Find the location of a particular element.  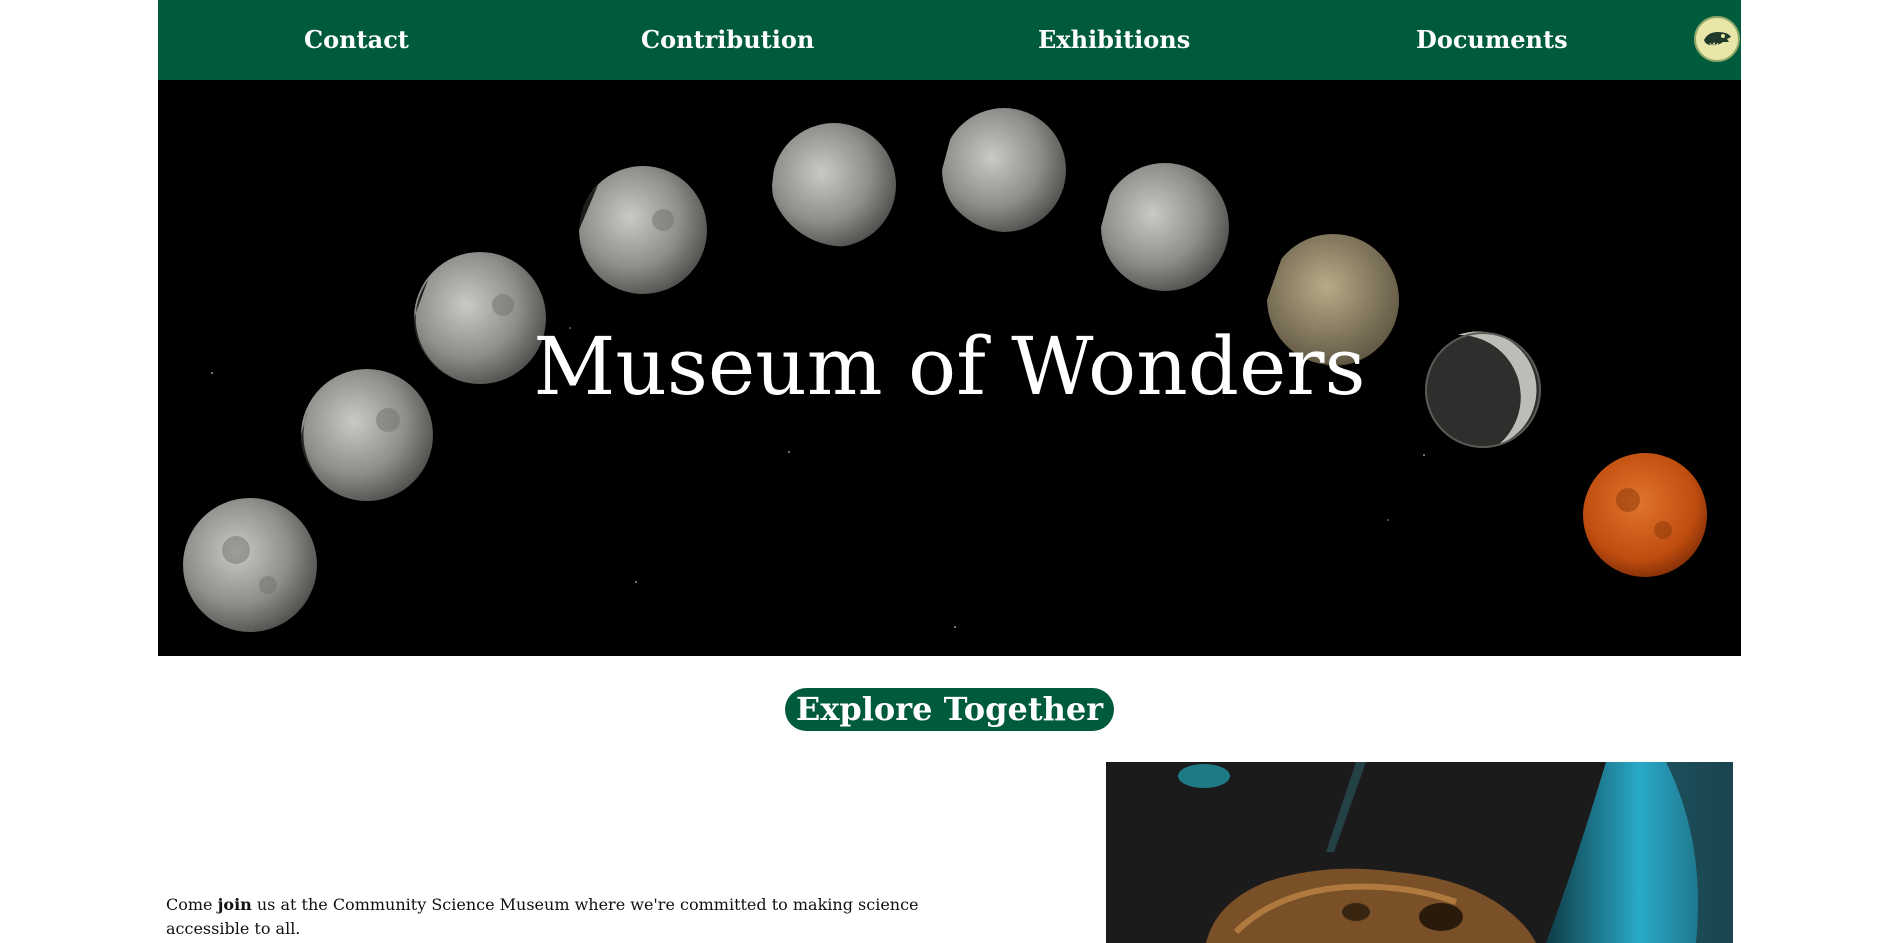

nav-link-exhibitions: Exhibitions is located at coordinates (1114, 40).